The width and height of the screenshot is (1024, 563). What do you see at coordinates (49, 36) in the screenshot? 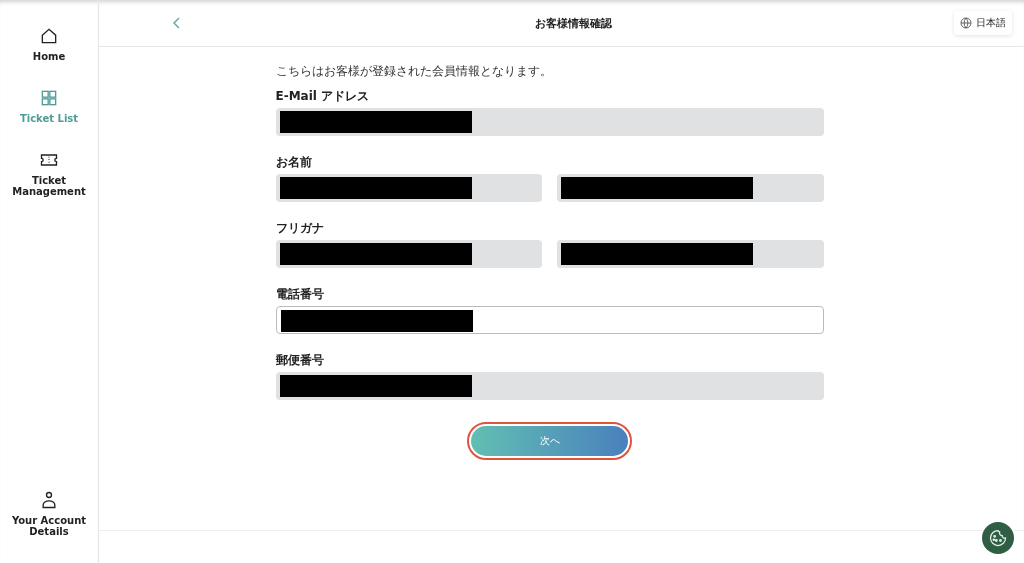
I see `home-icon` at bounding box center [49, 36].